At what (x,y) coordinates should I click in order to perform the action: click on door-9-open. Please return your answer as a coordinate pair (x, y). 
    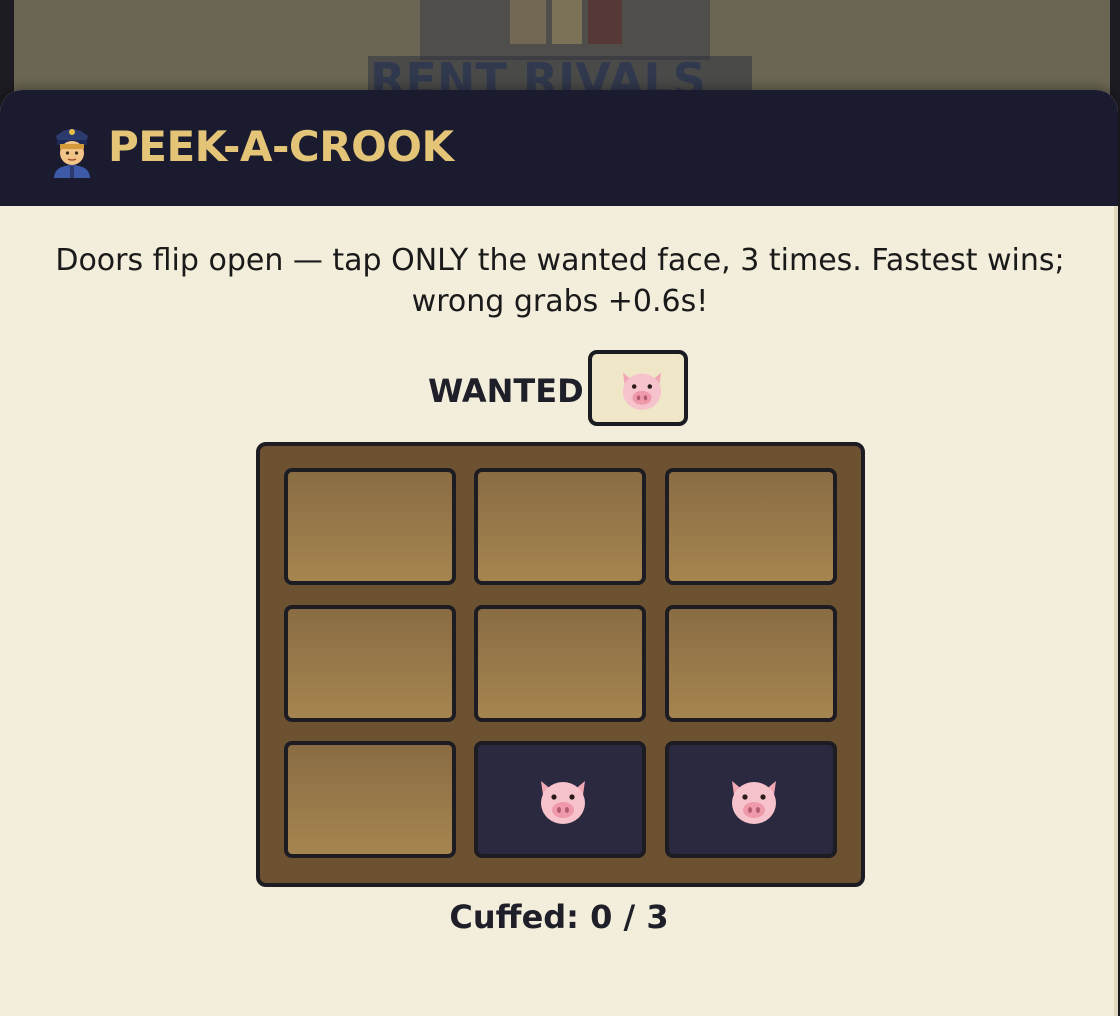
    Looking at the image, I should click on (751, 799).